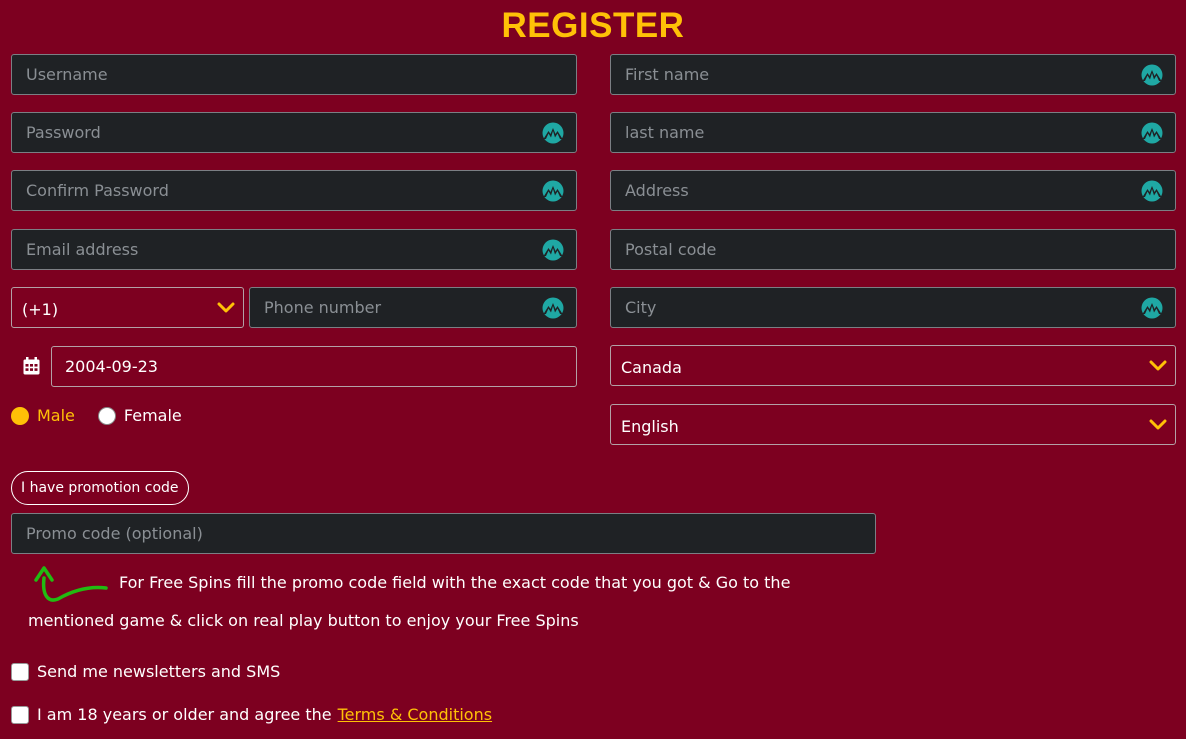 Image resolution: width=1186 pixels, height=739 pixels. I want to click on phone-number-input: Phone number, so click(413, 307).